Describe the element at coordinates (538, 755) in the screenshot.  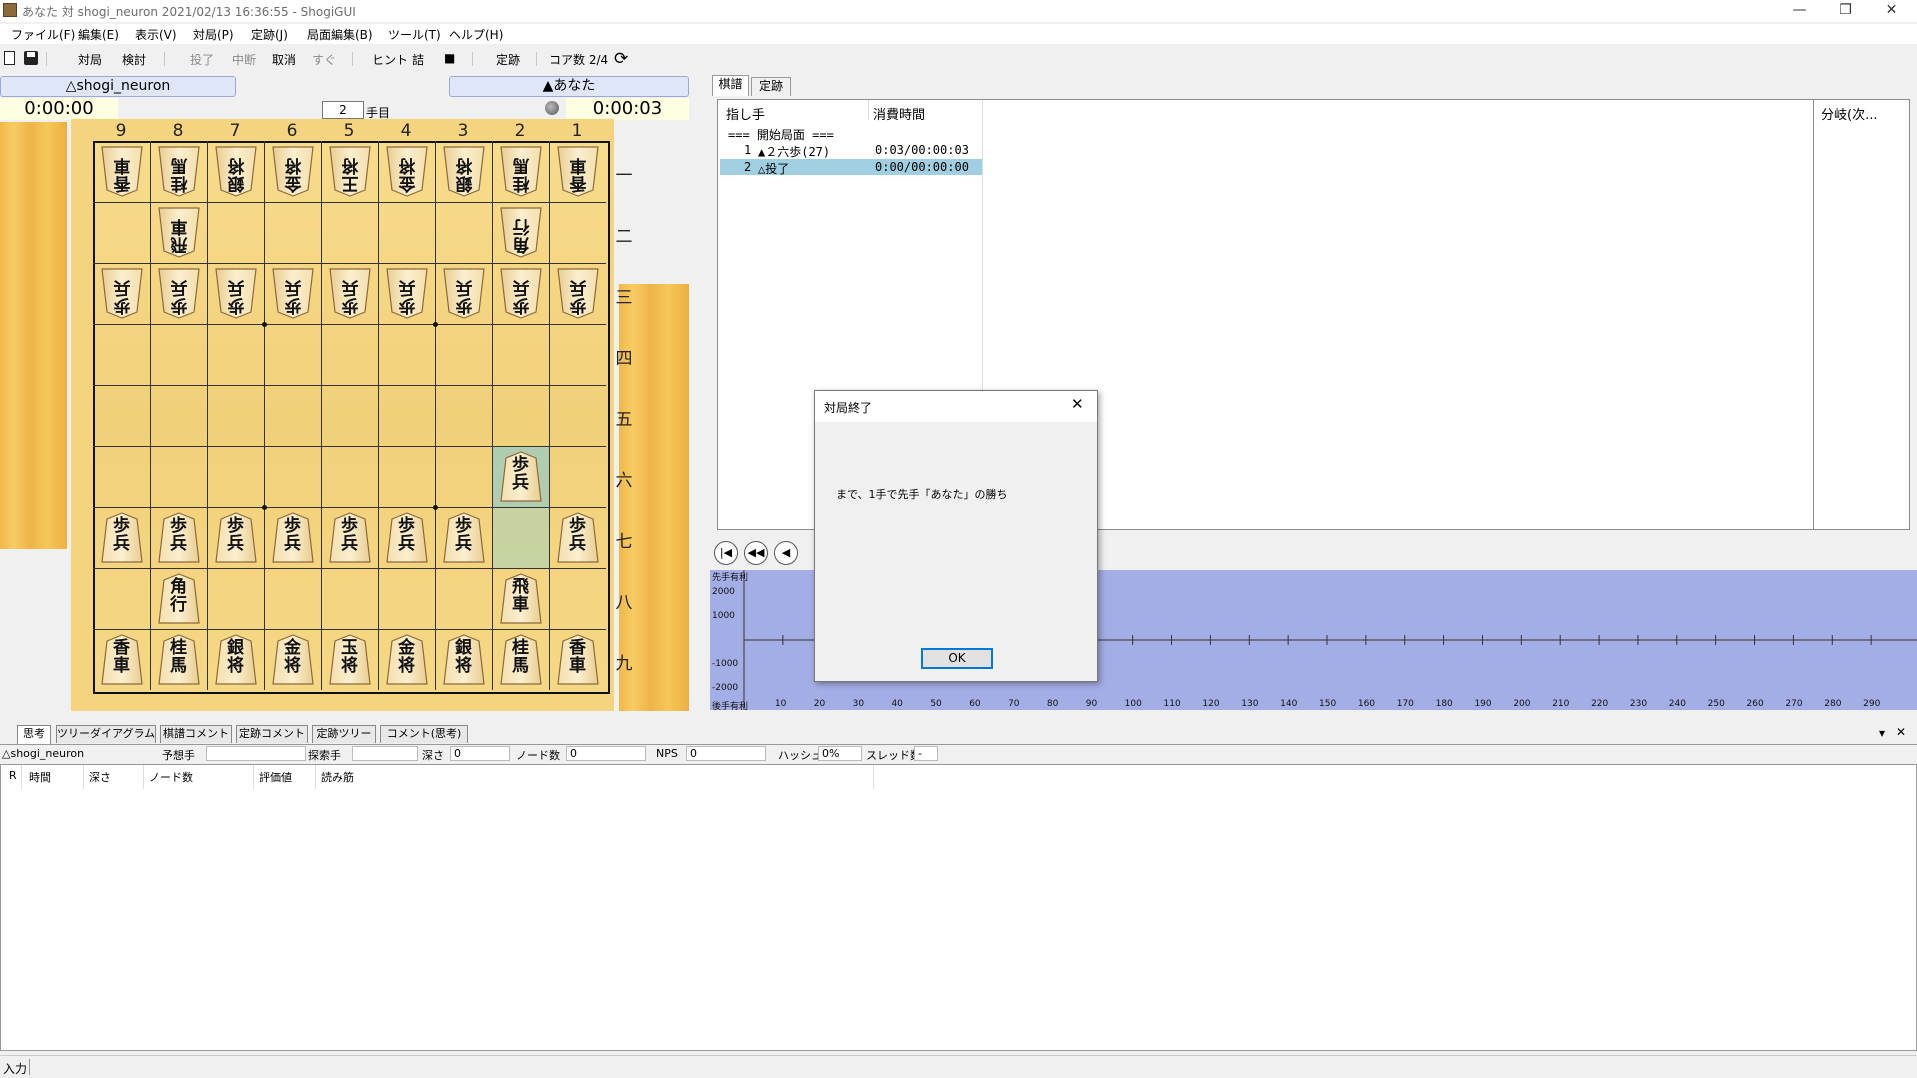
I see `nodes-label: ノード数` at that location.